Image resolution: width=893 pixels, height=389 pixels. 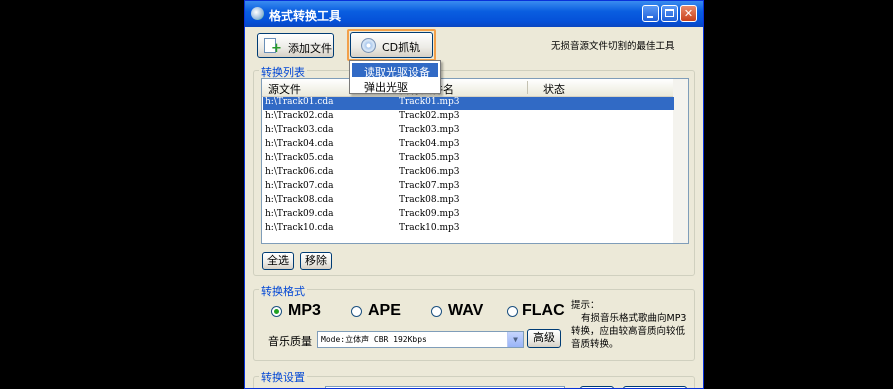 I want to click on row-target: Track03.mp3, so click(x=429, y=130).